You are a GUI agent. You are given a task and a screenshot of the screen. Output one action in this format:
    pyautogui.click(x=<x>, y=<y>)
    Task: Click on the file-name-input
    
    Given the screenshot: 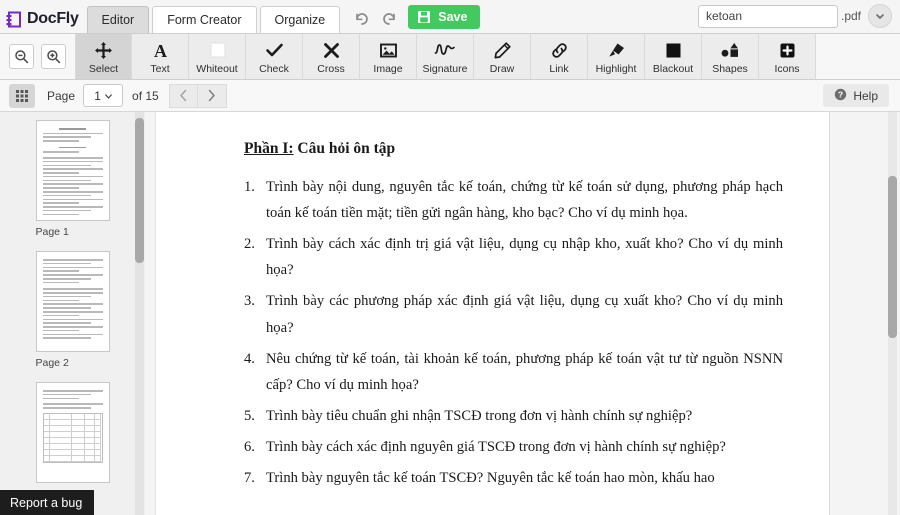 What is the action you would take?
    pyautogui.click(x=767, y=16)
    